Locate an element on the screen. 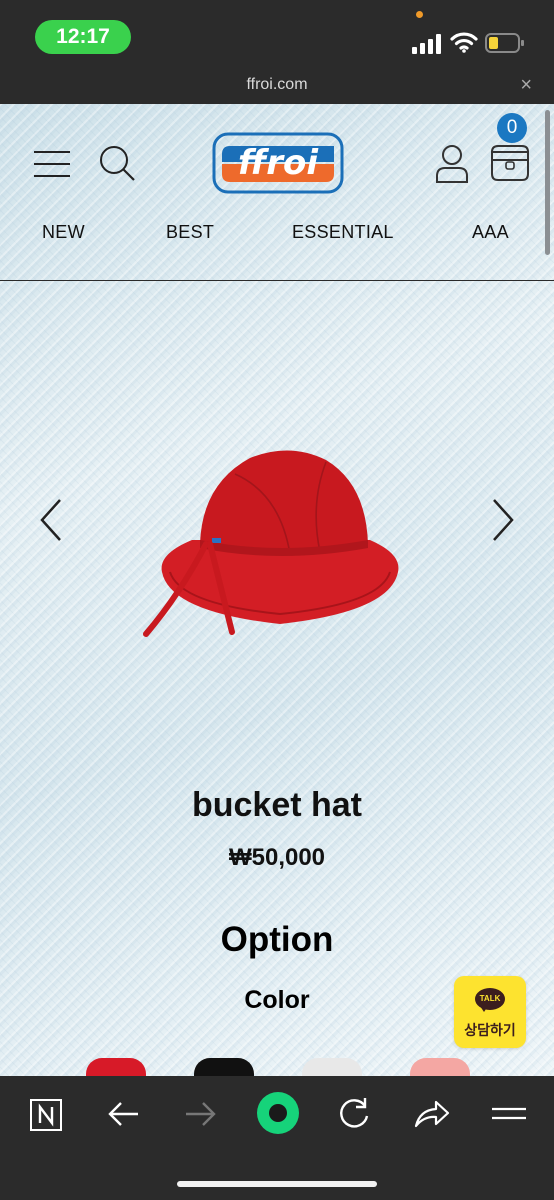  user-icon is located at coordinates (452, 164).